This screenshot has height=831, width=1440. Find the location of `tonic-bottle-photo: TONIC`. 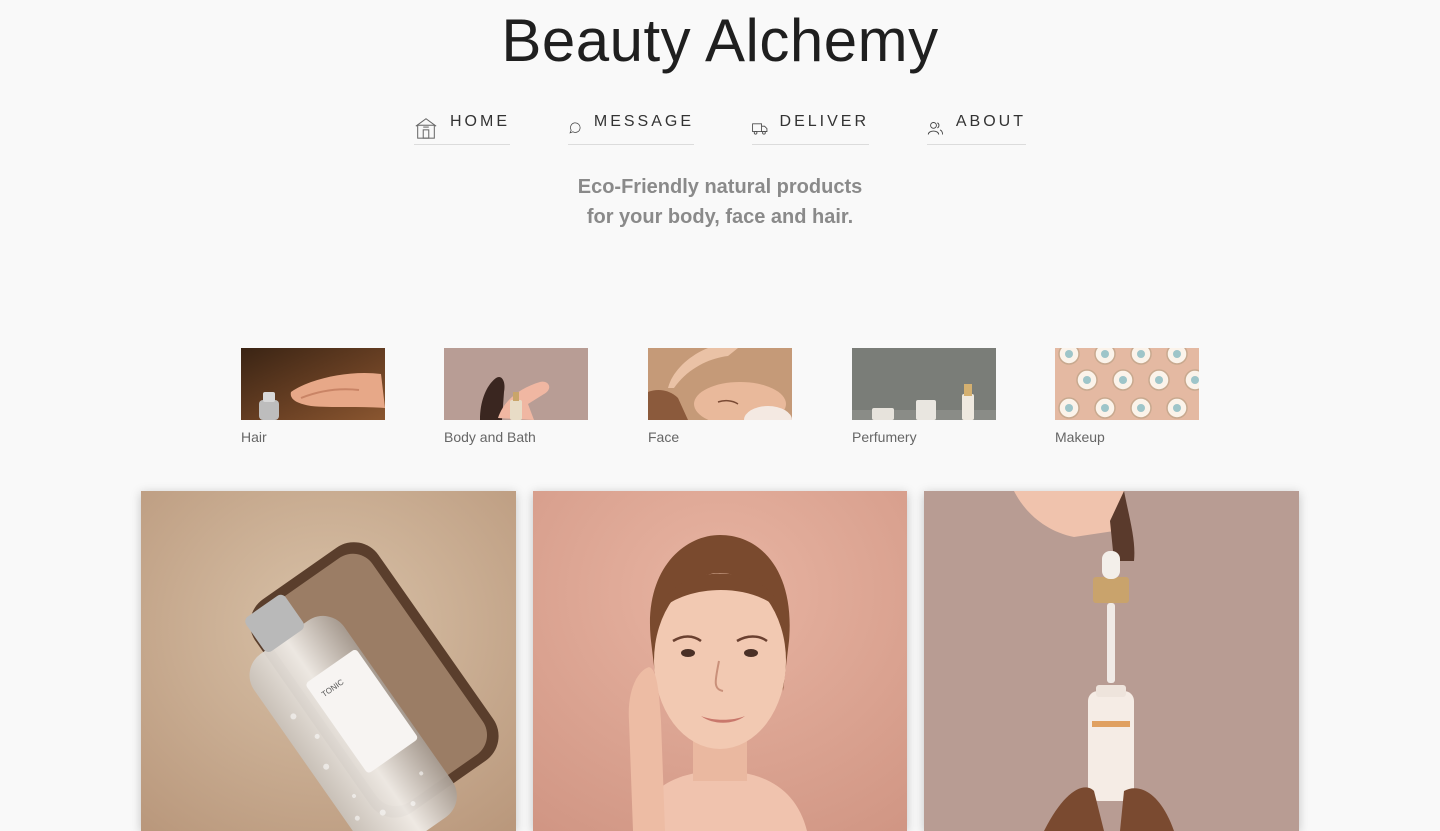

tonic-bottle-photo: TONIC is located at coordinates (328, 661).